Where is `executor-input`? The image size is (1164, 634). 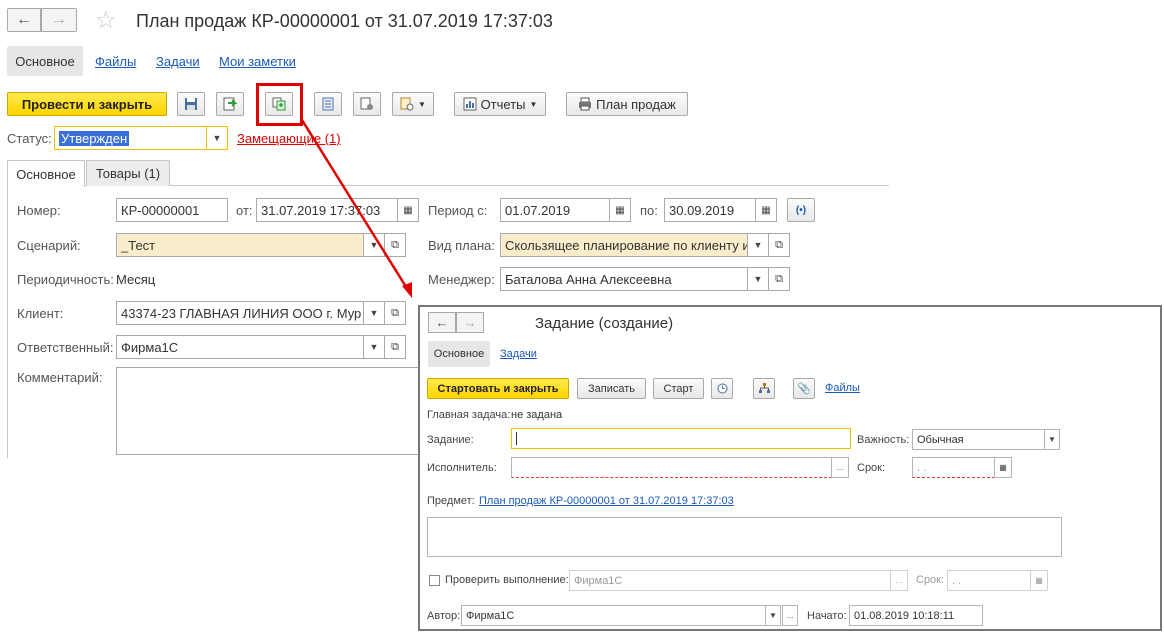
executor-input is located at coordinates (671, 467).